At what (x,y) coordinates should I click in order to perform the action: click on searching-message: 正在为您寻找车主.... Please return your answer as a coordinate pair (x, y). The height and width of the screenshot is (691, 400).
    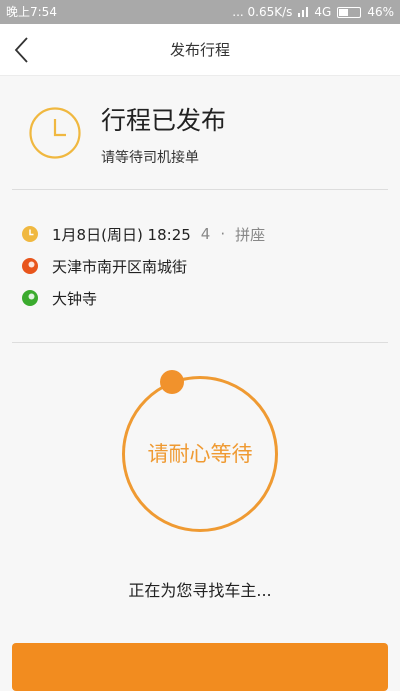
    Looking at the image, I should click on (200, 590).